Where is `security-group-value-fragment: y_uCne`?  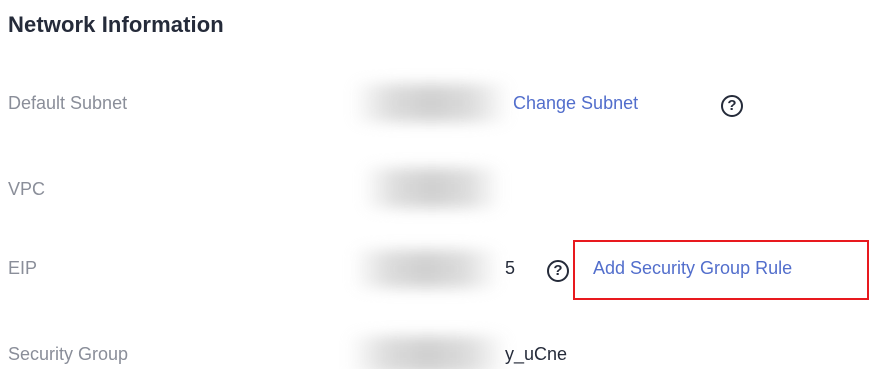 security-group-value-fragment: y_uCne is located at coordinates (536, 354).